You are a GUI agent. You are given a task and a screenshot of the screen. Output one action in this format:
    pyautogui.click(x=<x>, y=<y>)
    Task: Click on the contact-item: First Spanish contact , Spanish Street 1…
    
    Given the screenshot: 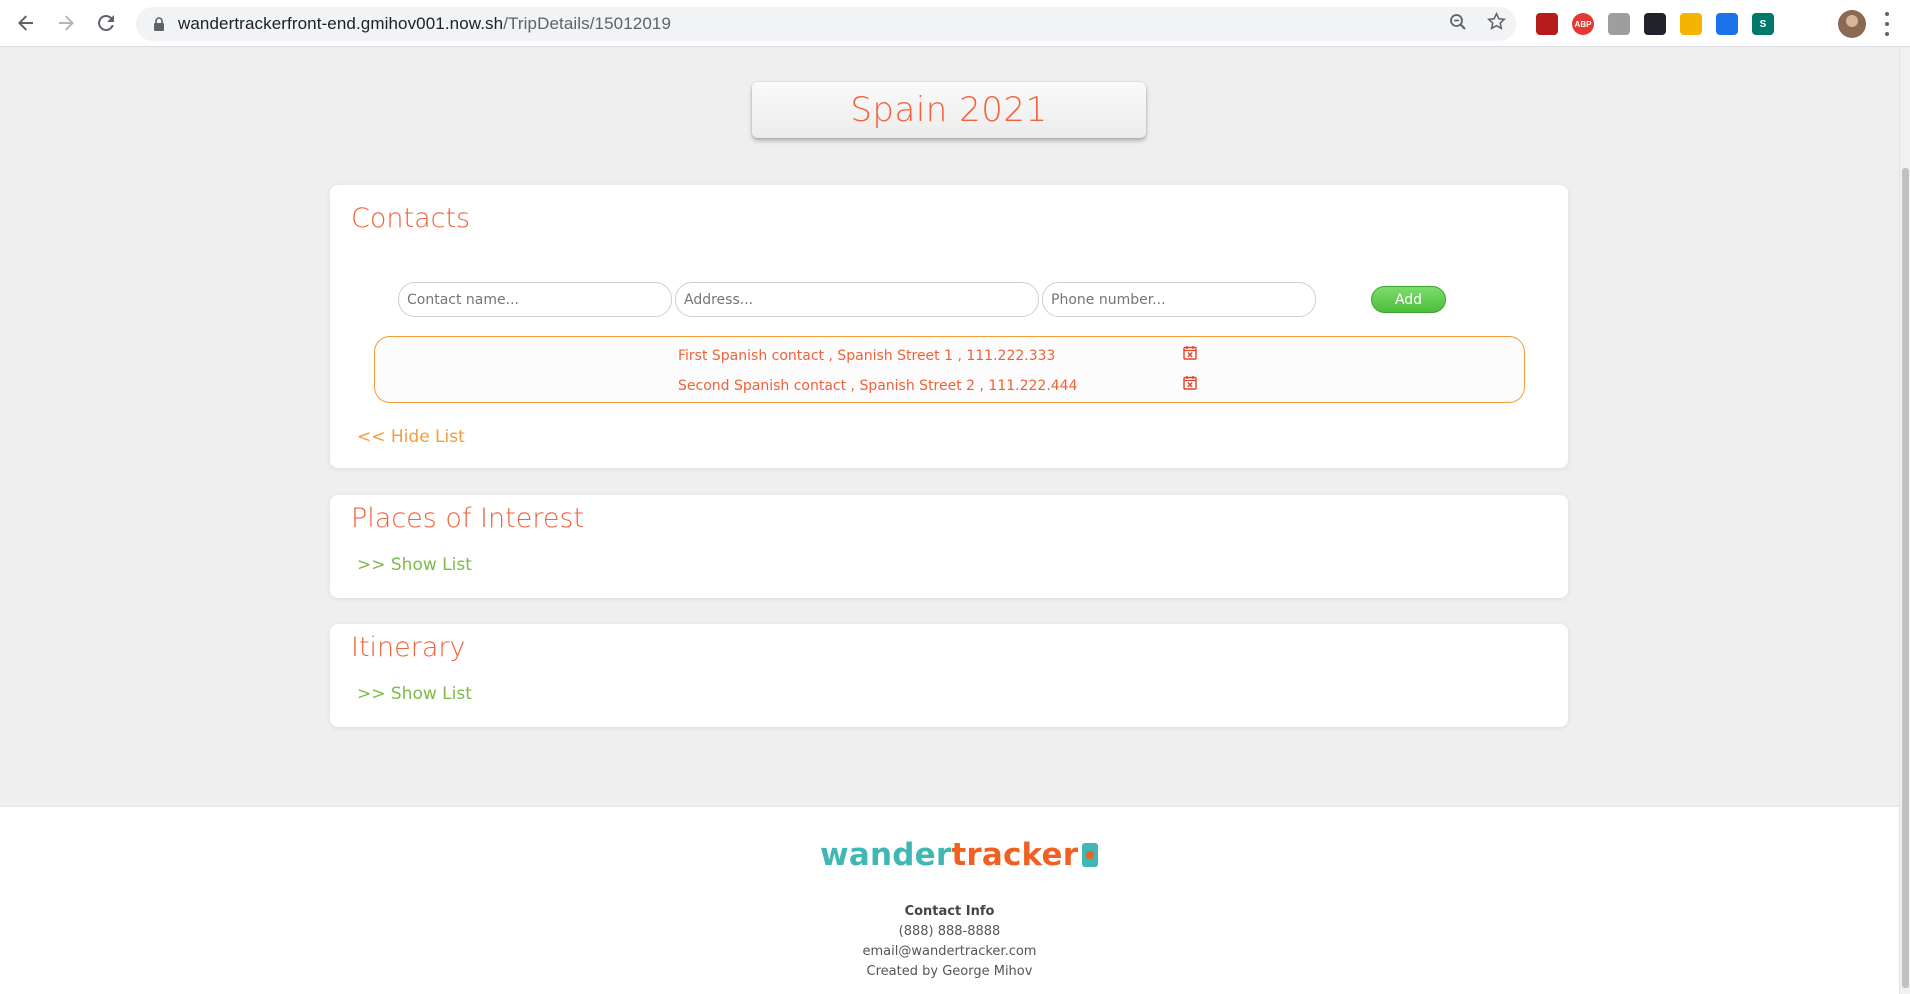 What is the action you would take?
    pyautogui.click(x=949, y=355)
    